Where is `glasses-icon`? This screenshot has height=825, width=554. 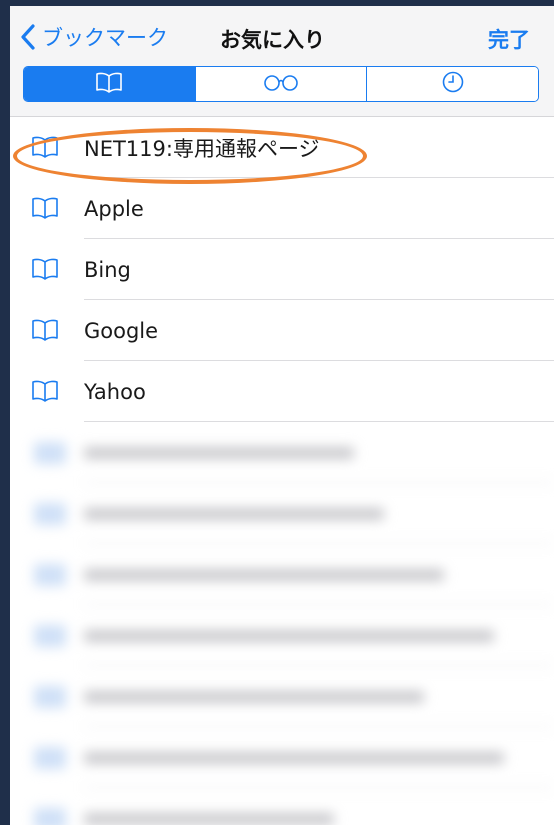 glasses-icon is located at coordinates (281, 84).